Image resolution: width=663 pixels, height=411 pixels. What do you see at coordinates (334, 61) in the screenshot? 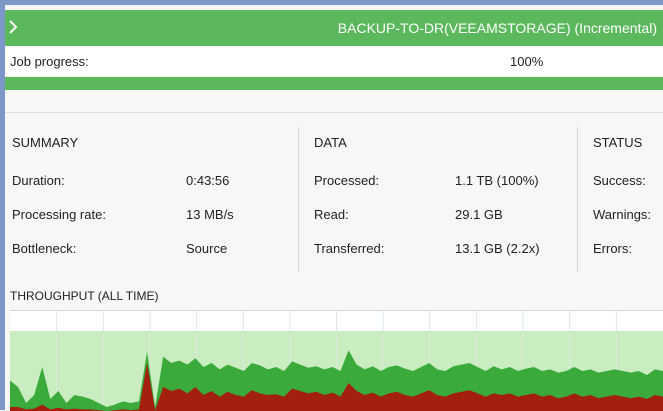
I see `job-progress-row: Job progress: 100%` at bounding box center [334, 61].